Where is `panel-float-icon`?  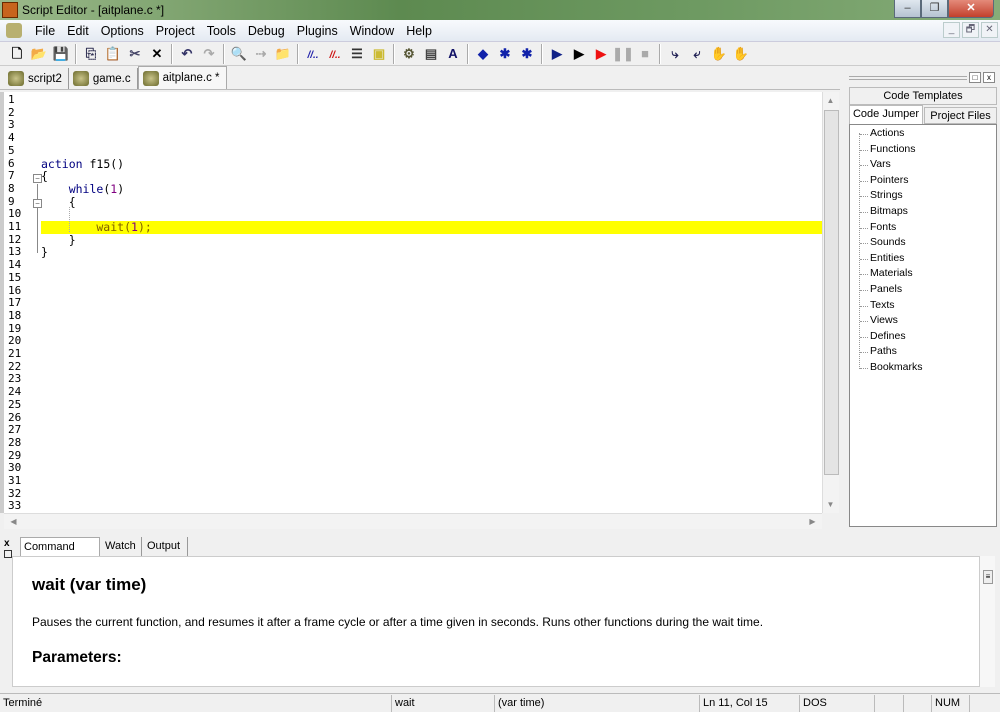
panel-float-icon is located at coordinates (8, 554).